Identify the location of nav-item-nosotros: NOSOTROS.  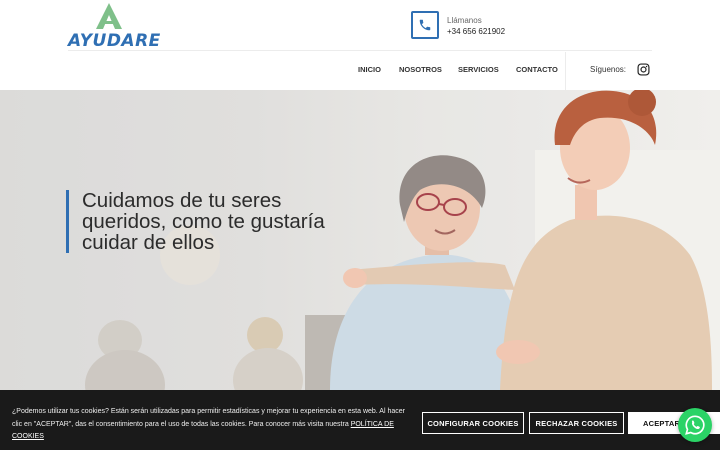
(420, 69).